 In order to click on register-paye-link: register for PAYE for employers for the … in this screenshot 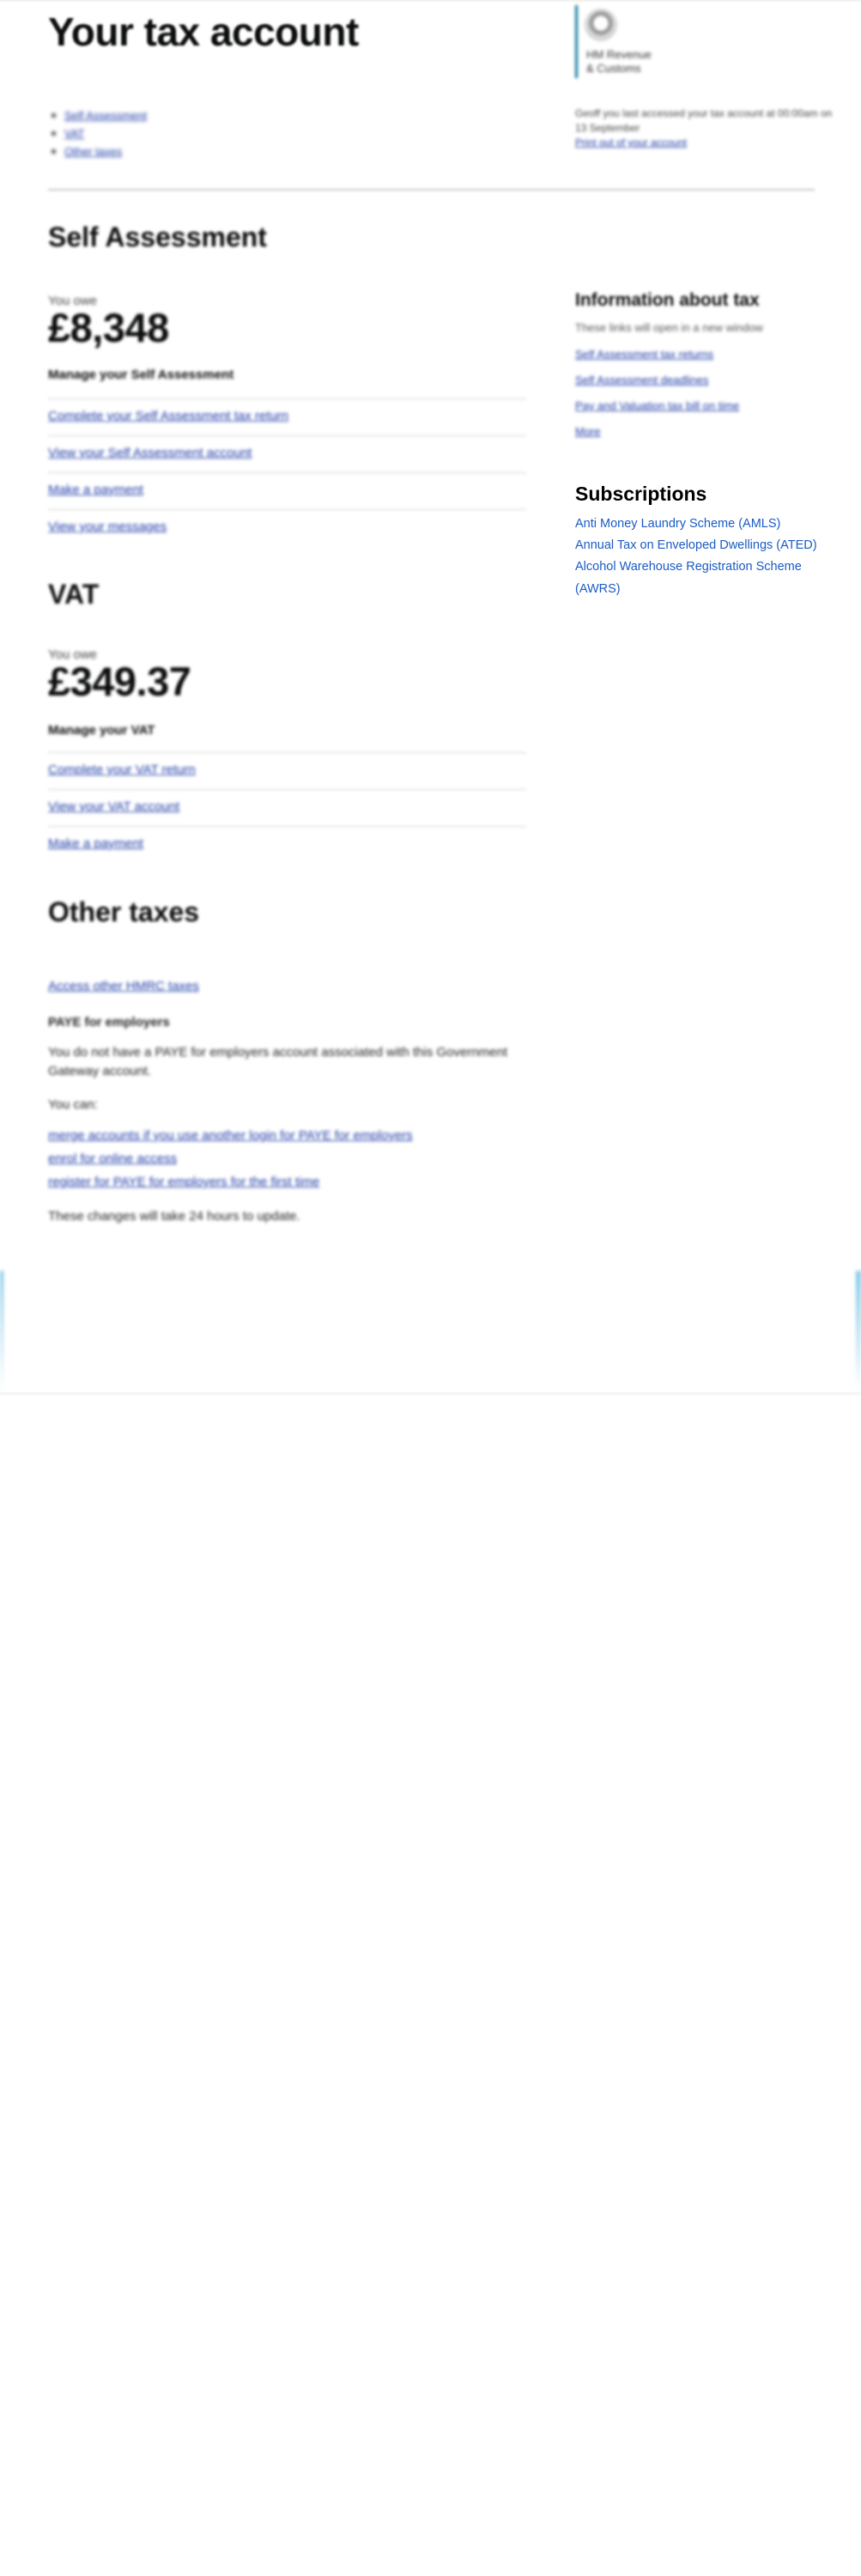, I will do `click(183, 1182)`.